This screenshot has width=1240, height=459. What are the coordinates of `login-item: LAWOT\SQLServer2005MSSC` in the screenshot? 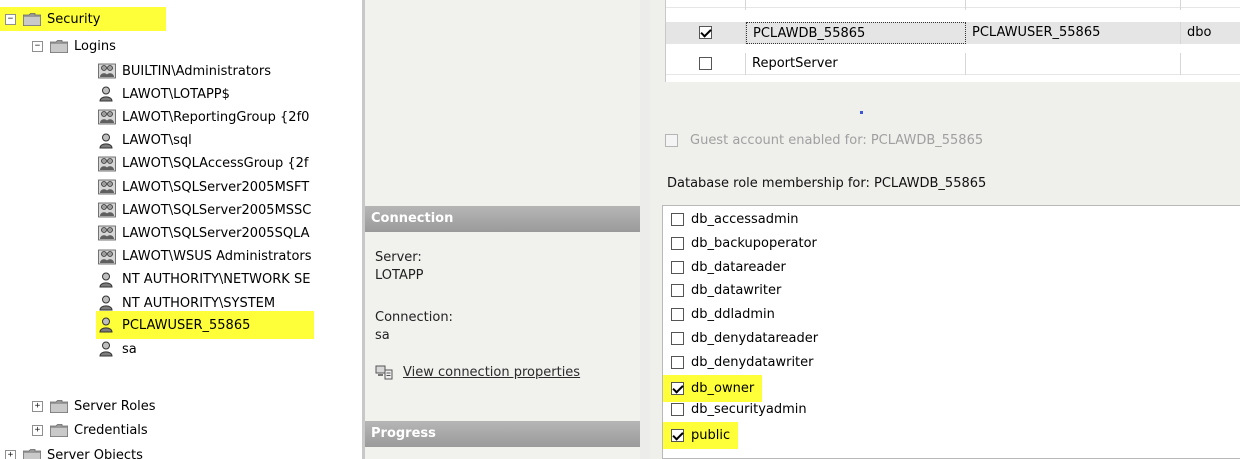 It's located at (204, 210).